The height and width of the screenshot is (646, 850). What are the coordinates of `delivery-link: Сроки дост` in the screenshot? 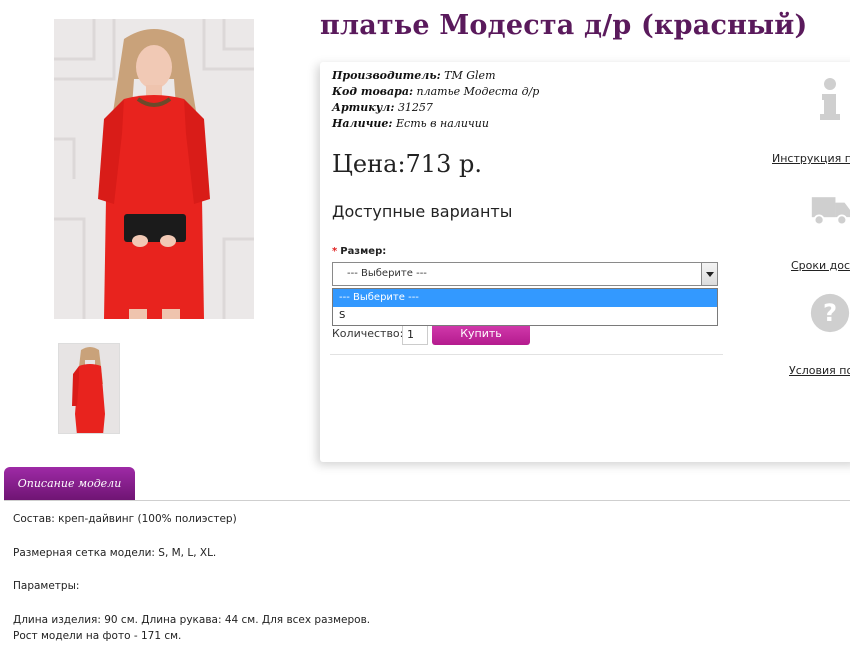 It's located at (820, 265).